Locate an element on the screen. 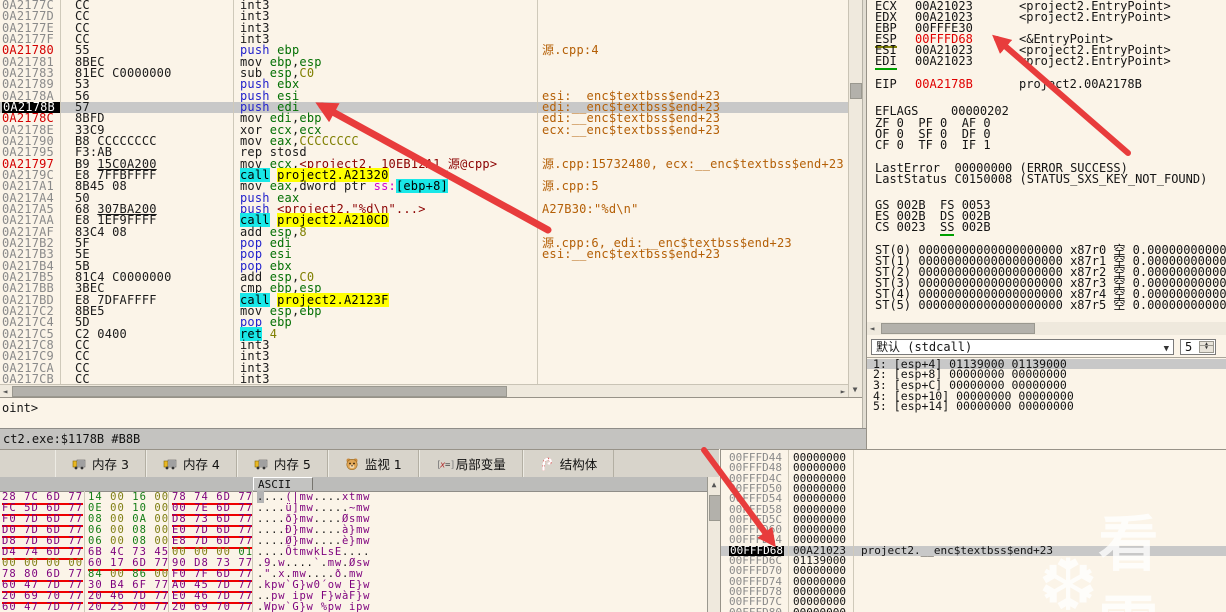  calling-convention-row: 默认 (stdcall) ▼ 5 ▲ ▼ is located at coordinates (1046, 348).